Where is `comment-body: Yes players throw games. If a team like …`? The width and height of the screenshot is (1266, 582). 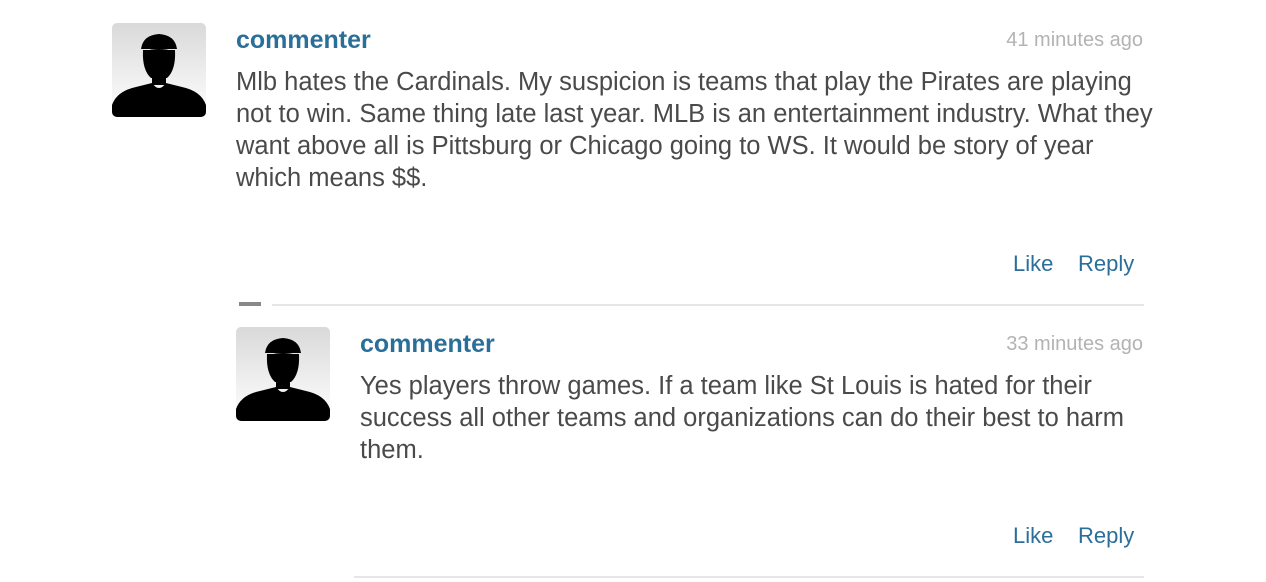 comment-body: Yes players throw games. If a team like … is located at coordinates (742, 418).